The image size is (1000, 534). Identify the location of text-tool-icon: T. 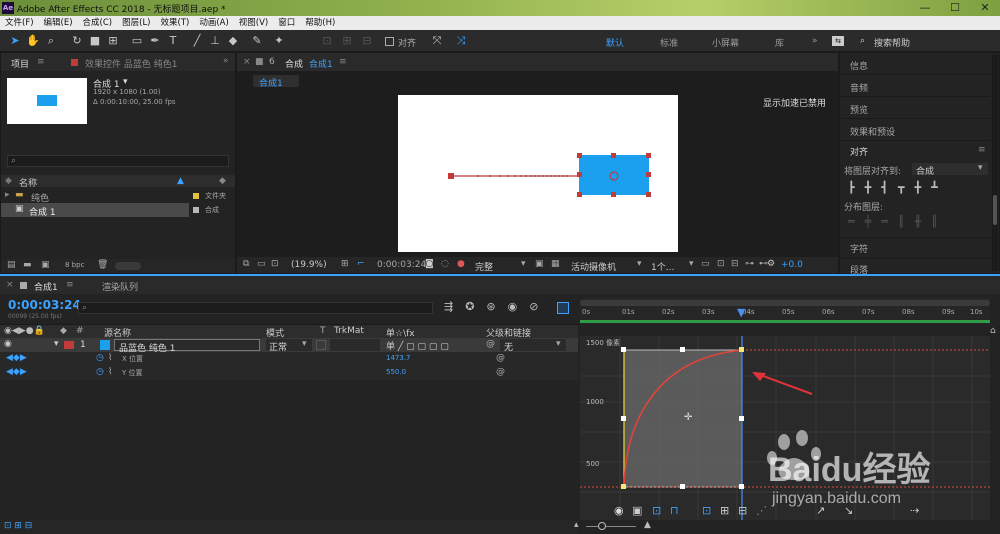
(173, 41).